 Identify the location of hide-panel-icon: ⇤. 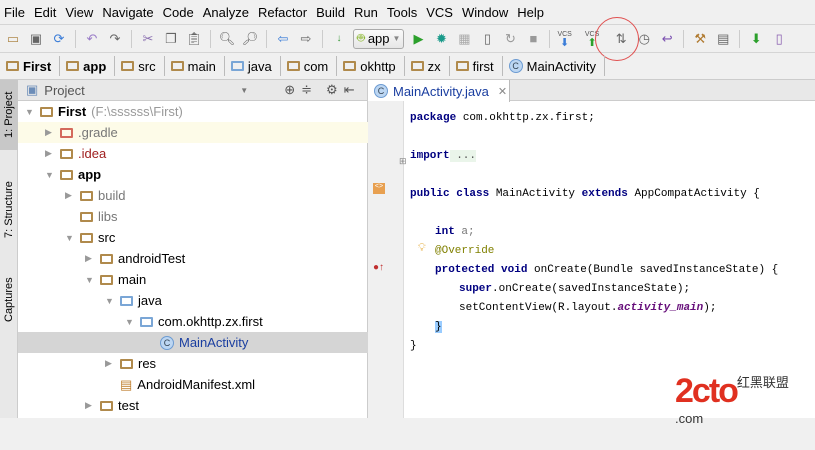
(349, 90).